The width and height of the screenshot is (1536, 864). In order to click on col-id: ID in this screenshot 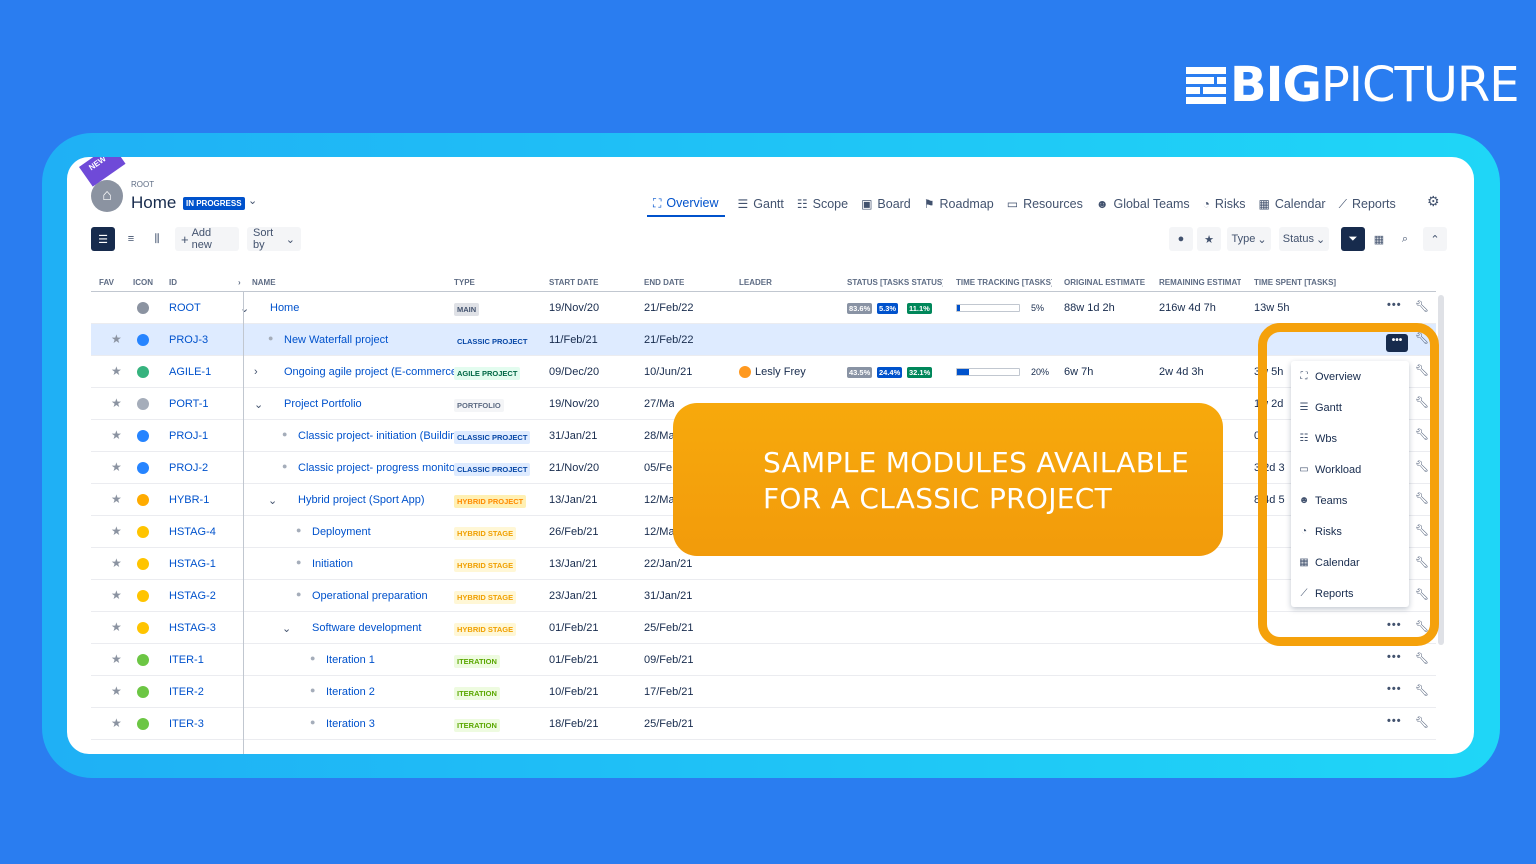, I will do `click(184, 282)`.